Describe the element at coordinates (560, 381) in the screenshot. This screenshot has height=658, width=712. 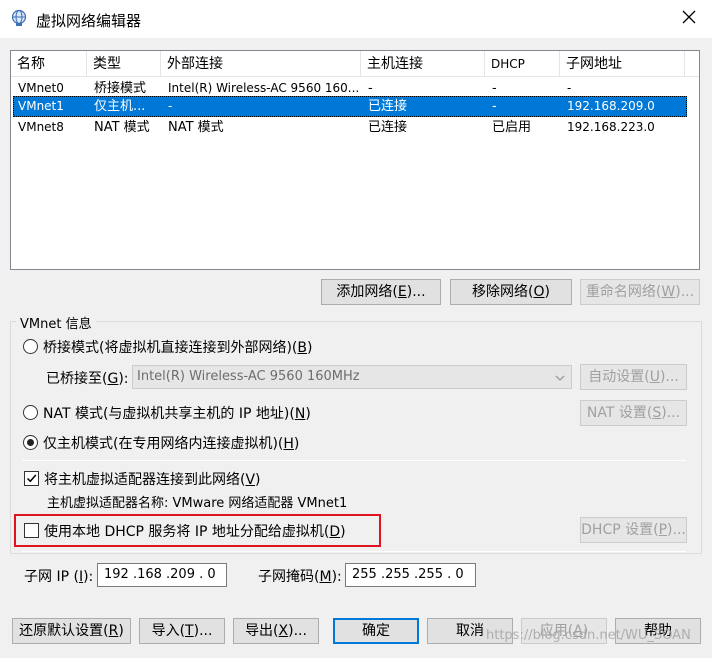
I see `chevron-down-icon` at that location.